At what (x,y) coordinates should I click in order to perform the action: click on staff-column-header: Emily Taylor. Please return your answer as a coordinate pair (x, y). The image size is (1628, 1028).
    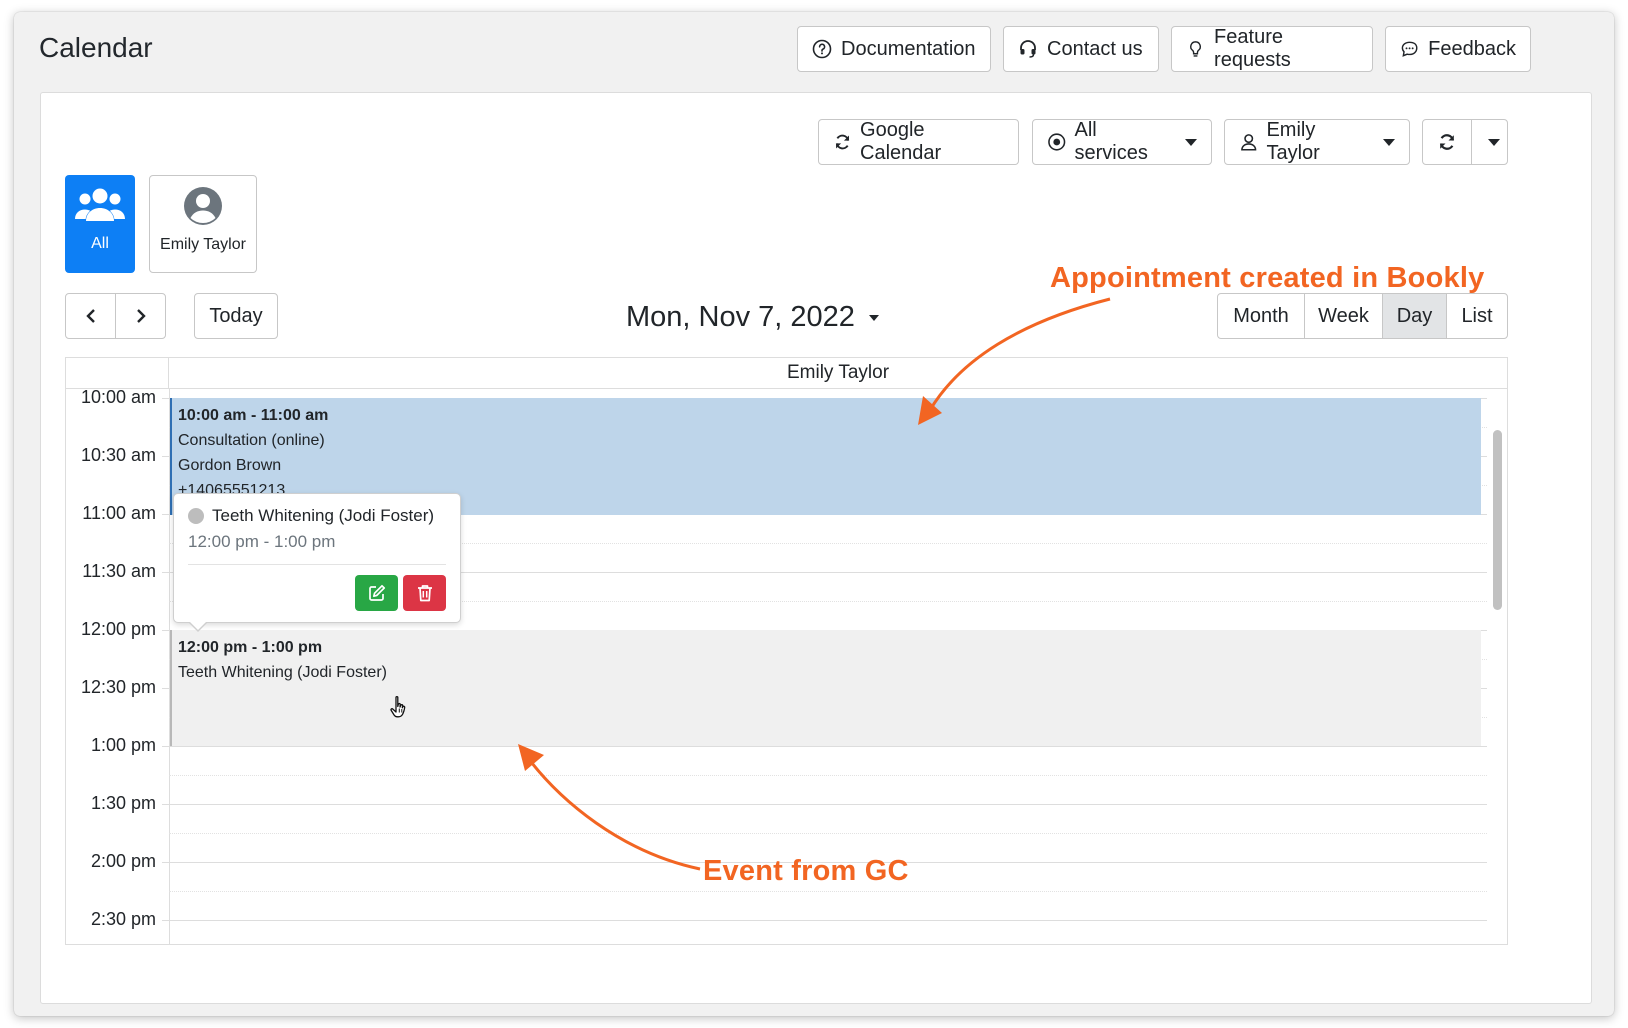
    Looking at the image, I should click on (838, 372).